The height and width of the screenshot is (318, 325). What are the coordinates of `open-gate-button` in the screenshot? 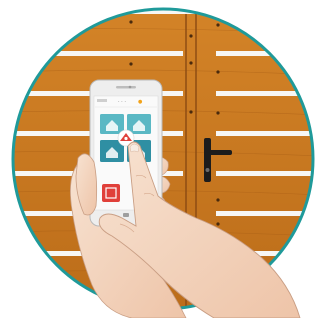 It's located at (111, 193).